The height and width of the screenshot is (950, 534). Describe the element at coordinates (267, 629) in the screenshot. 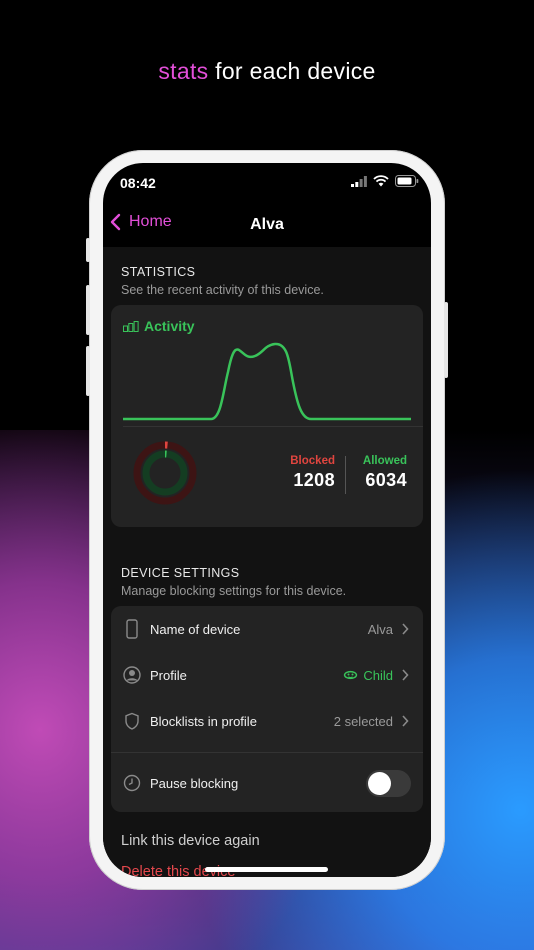

I see `name-of-device-row: Name of device Alva` at that location.